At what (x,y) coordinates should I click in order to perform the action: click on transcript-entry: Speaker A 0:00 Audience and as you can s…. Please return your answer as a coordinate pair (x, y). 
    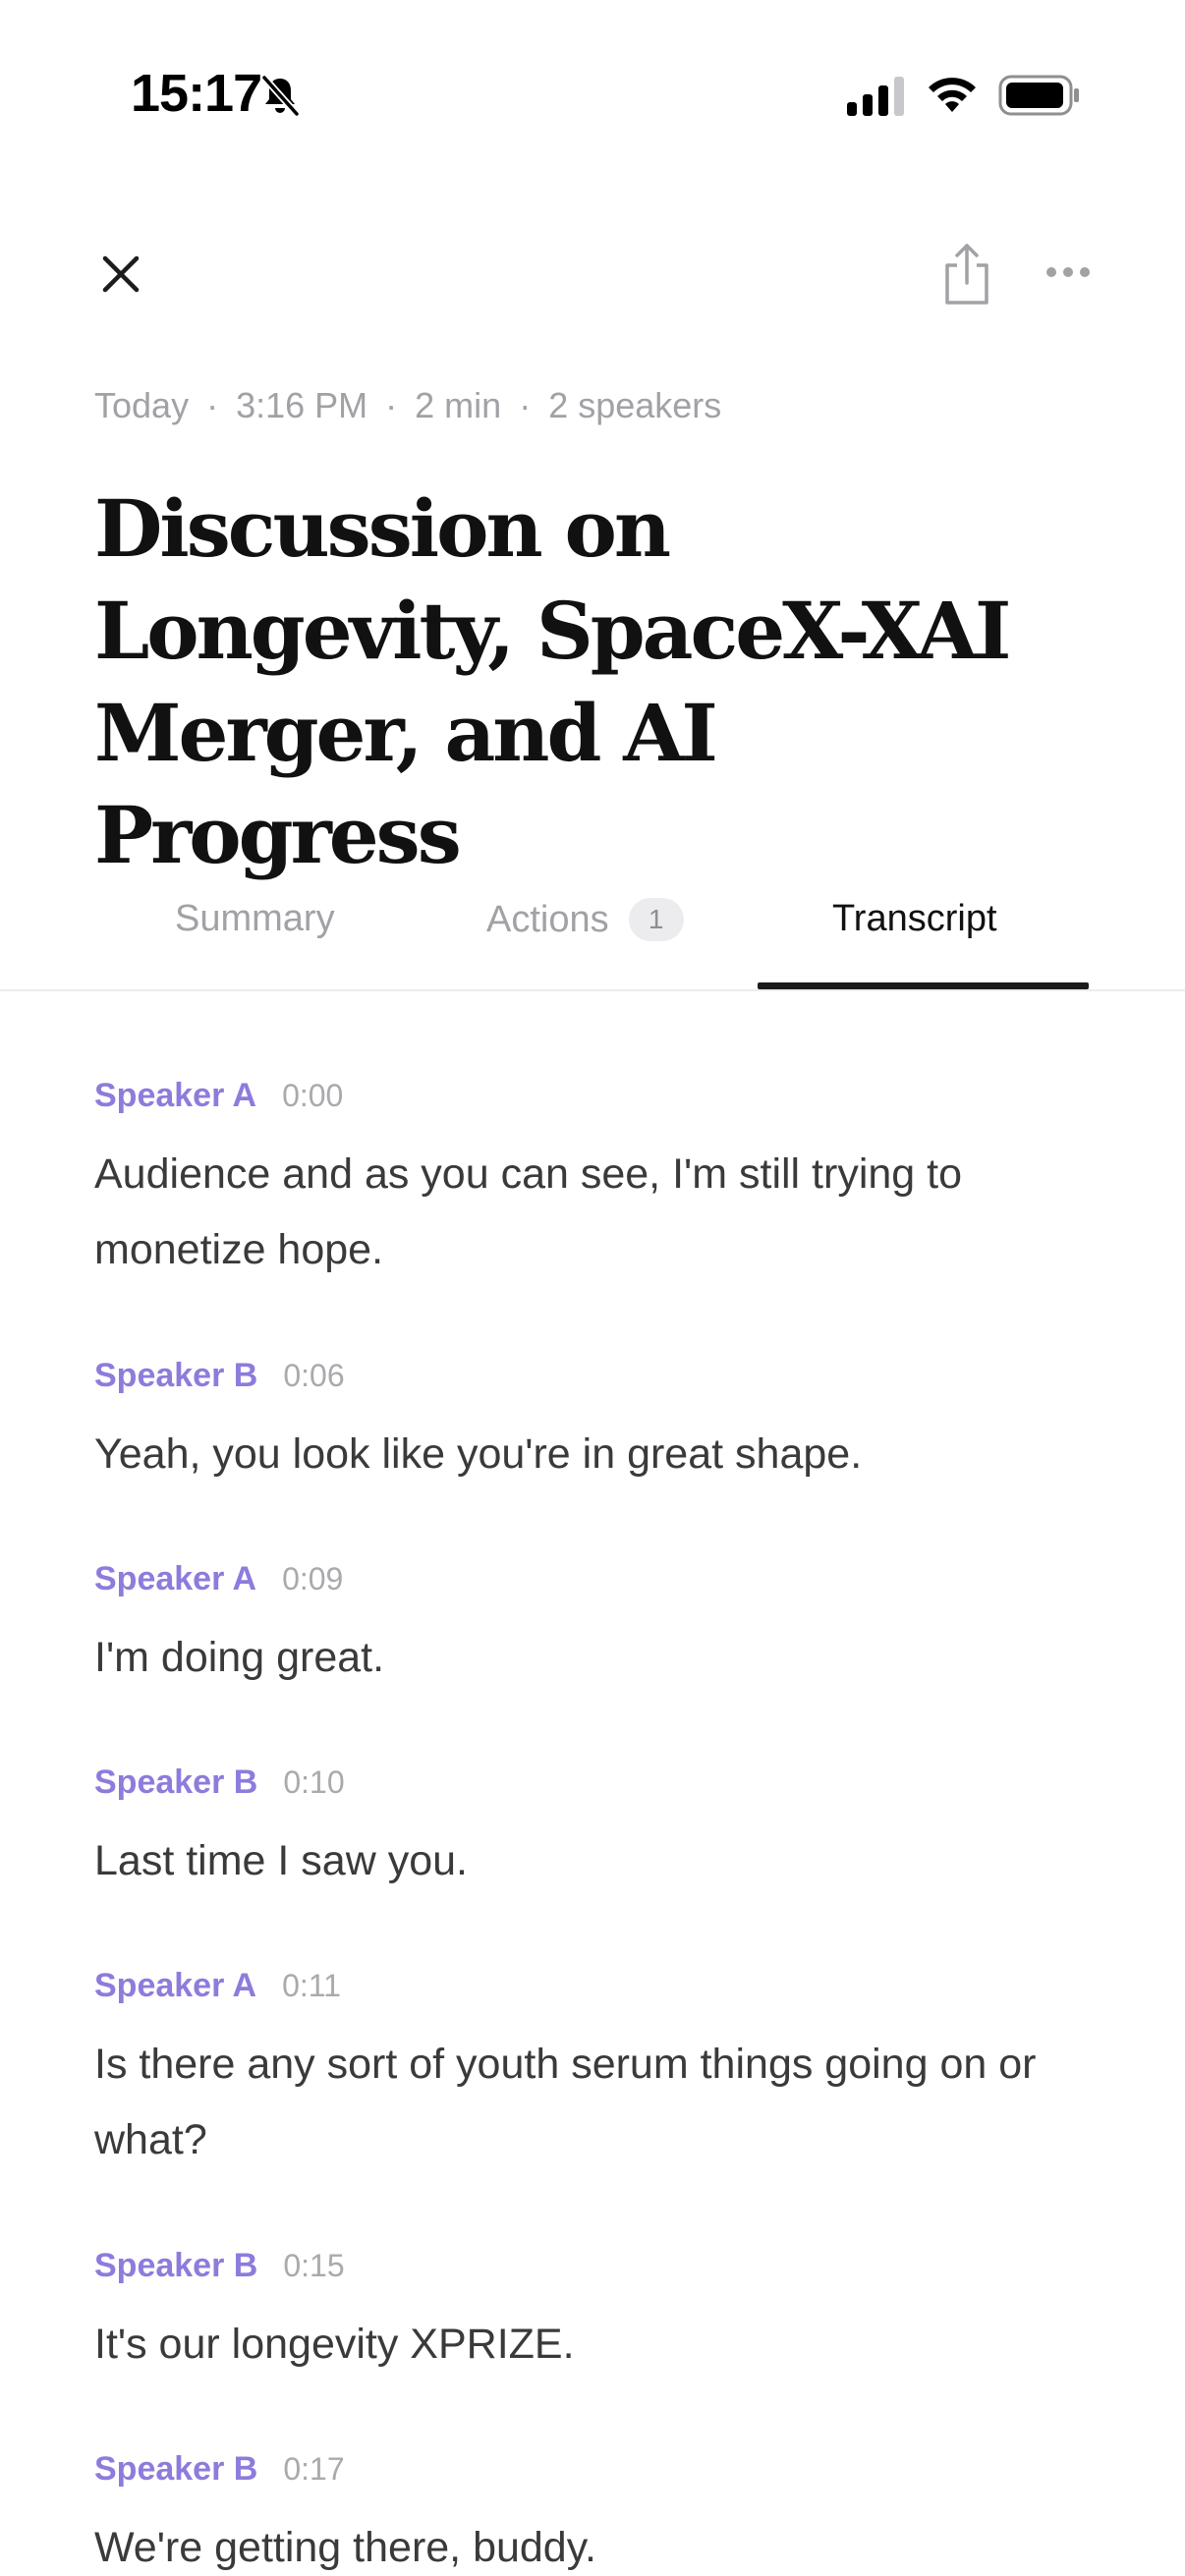
    Looking at the image, I should click on (600, 1182).